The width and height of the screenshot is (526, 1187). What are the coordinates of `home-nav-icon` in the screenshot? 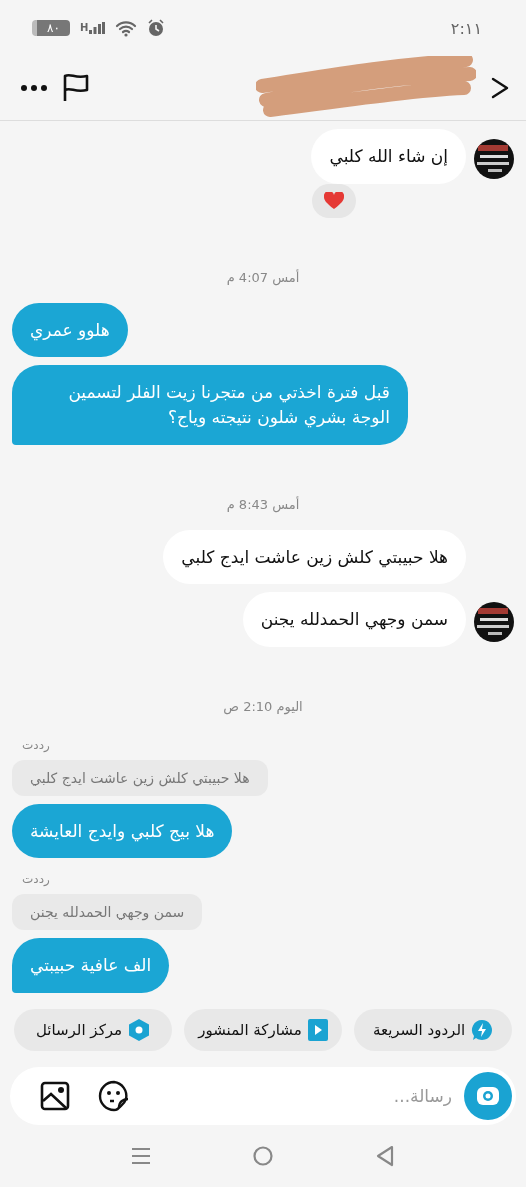 It's located at (263, 1156).